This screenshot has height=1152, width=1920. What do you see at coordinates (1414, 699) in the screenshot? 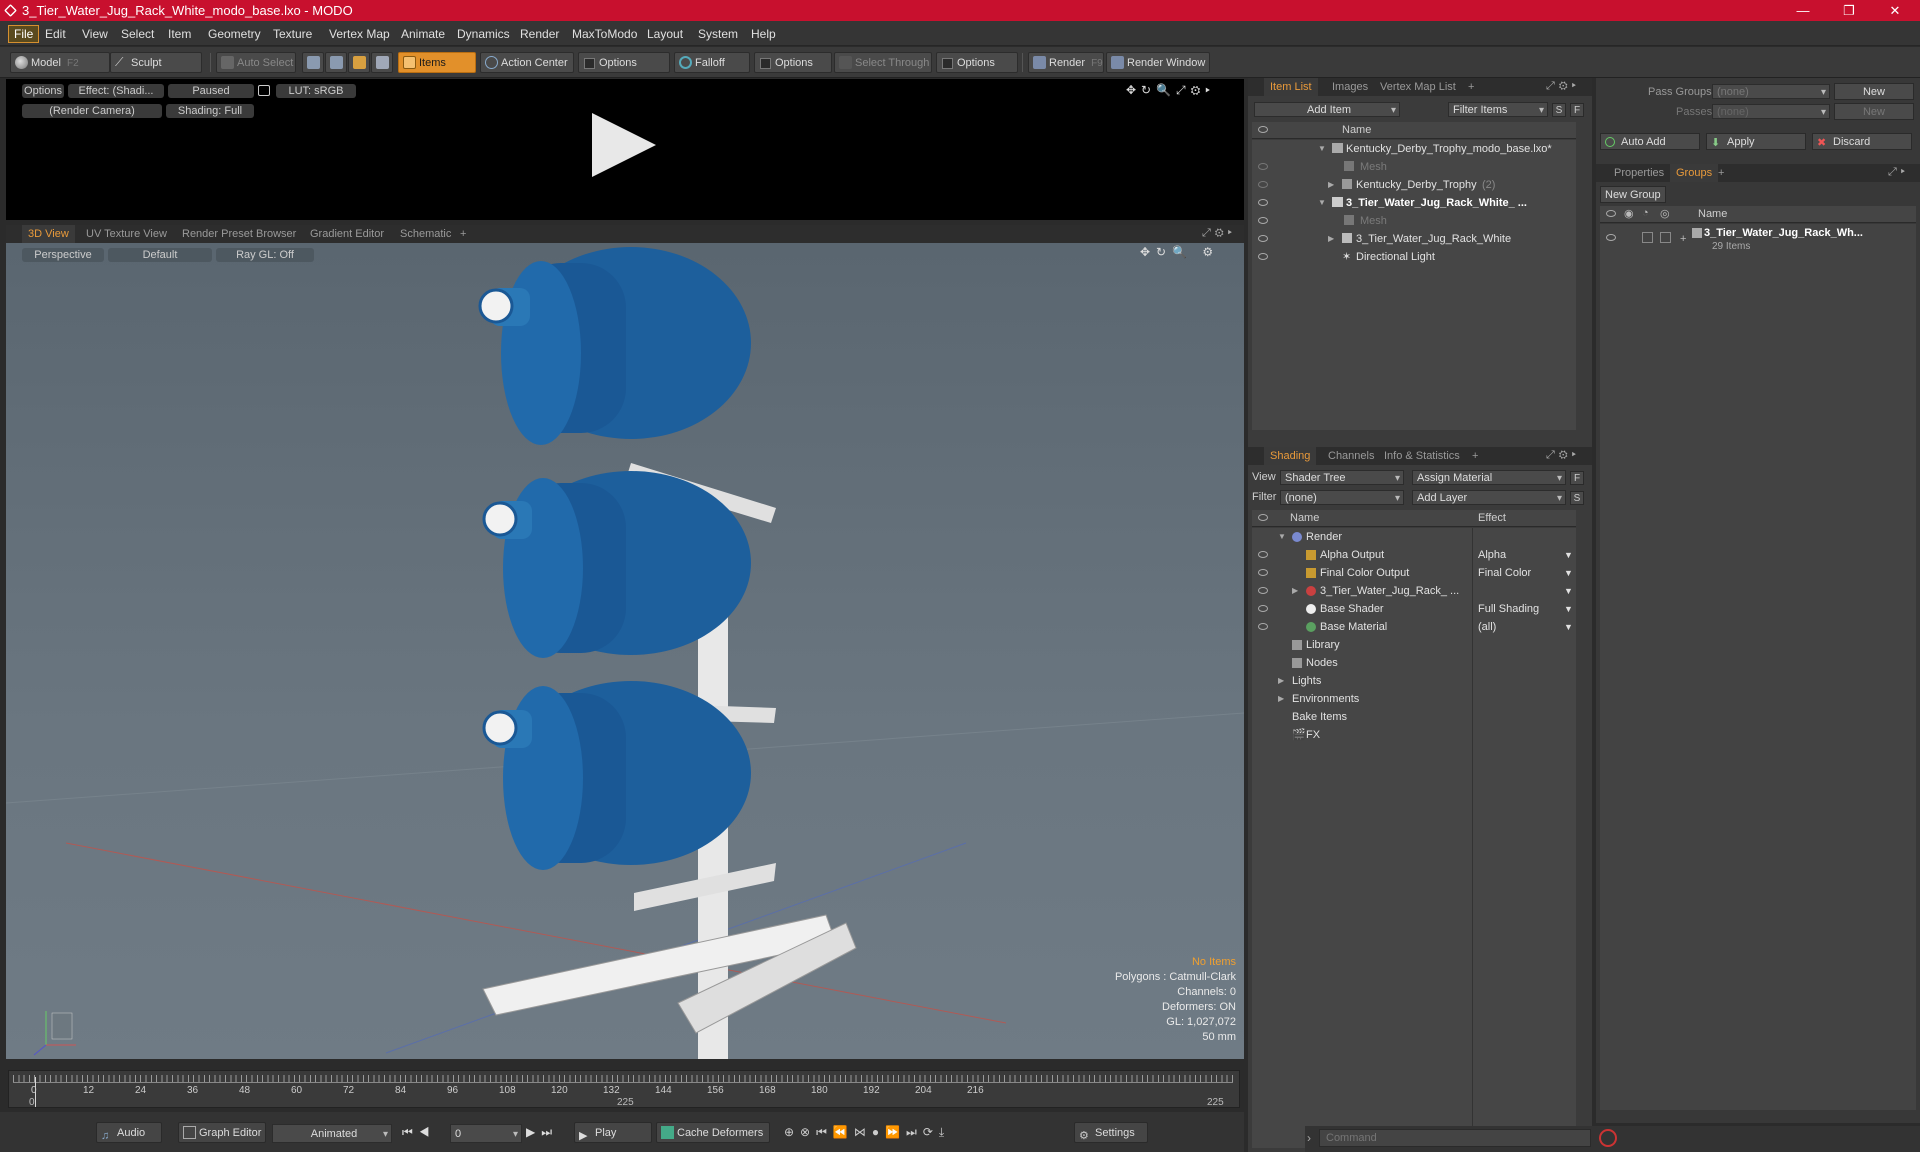
I see `shader-row-environments: ▶ Environments` at bounding box center [1414, 699].